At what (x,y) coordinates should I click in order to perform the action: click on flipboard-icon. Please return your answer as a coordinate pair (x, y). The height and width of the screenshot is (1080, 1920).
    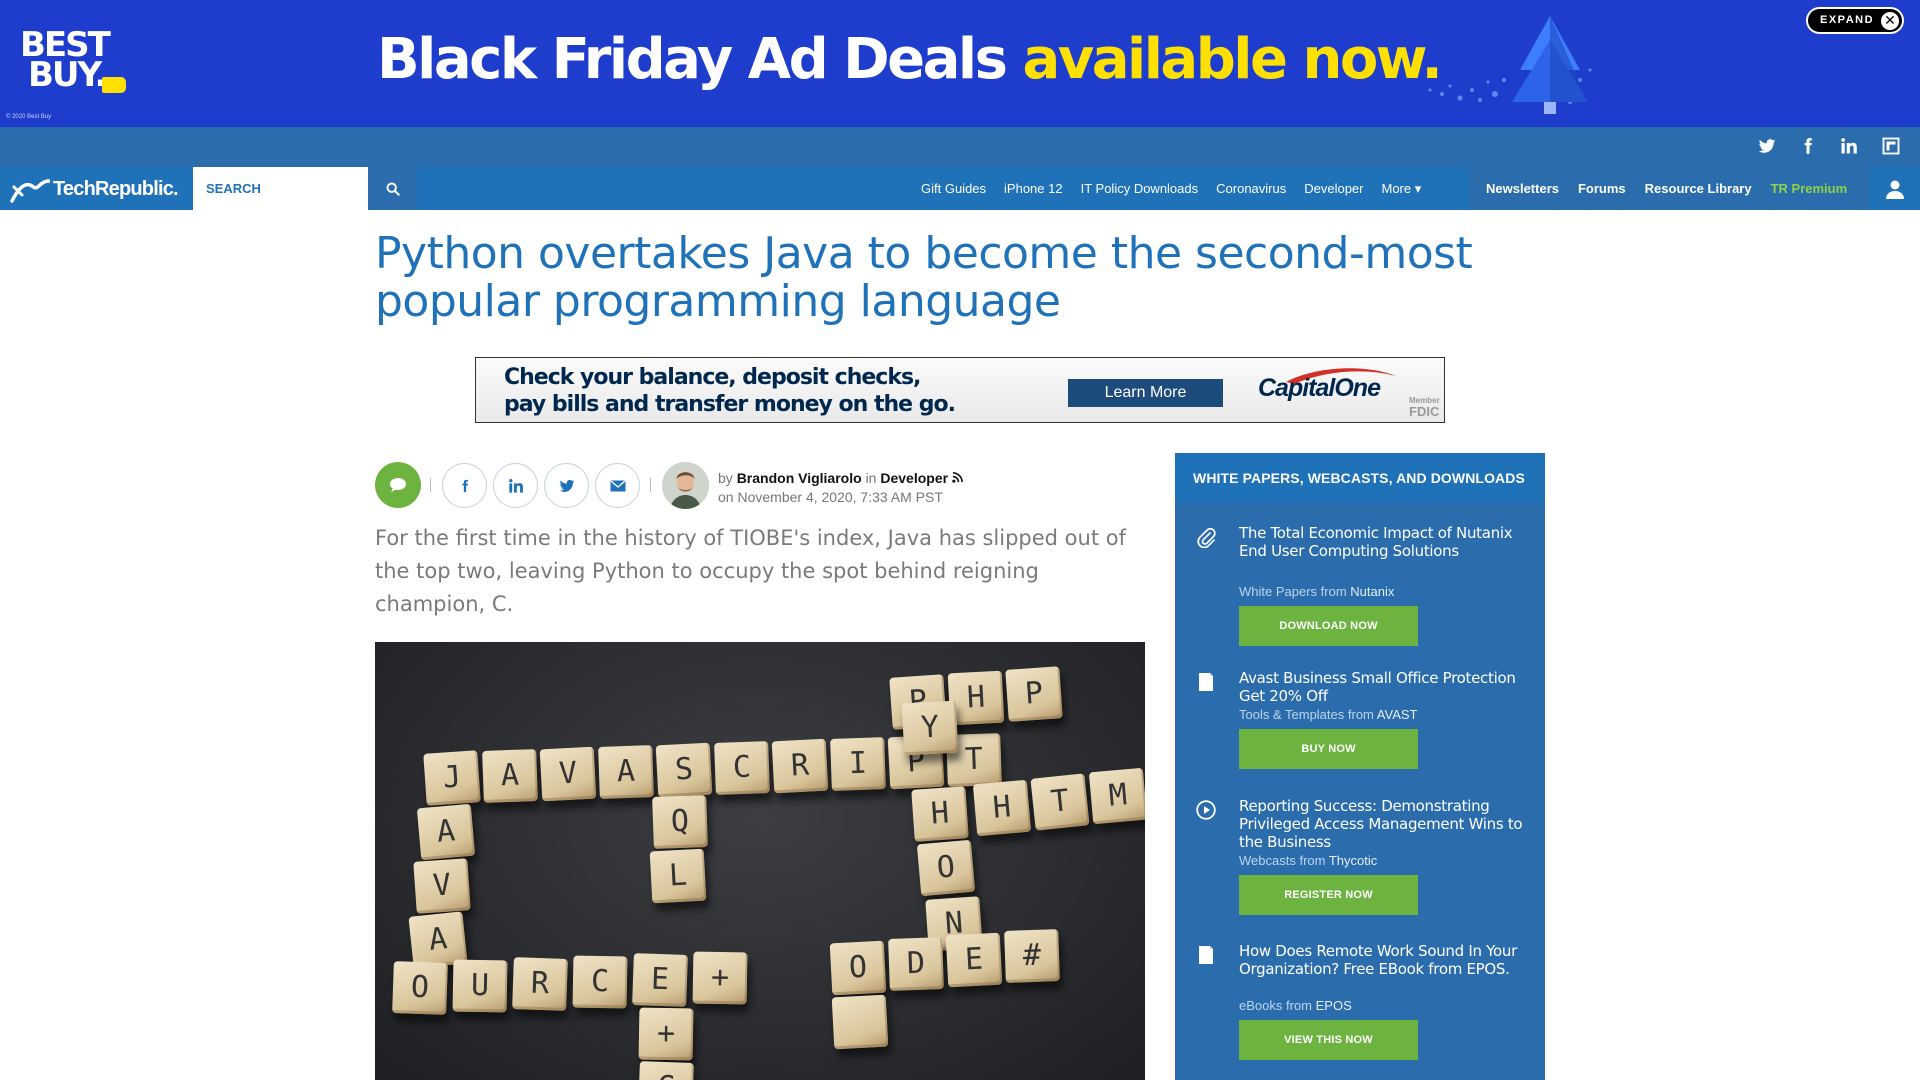
    Looking at the image, I should click on (1891, 147).